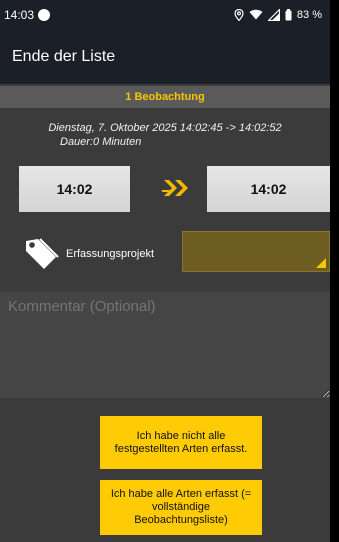 The width and height of the screenshot is (339, 542). Describe the element at coordinates (309, 14) in the screenshot. I see `battery-percent: 83 %` at that location.